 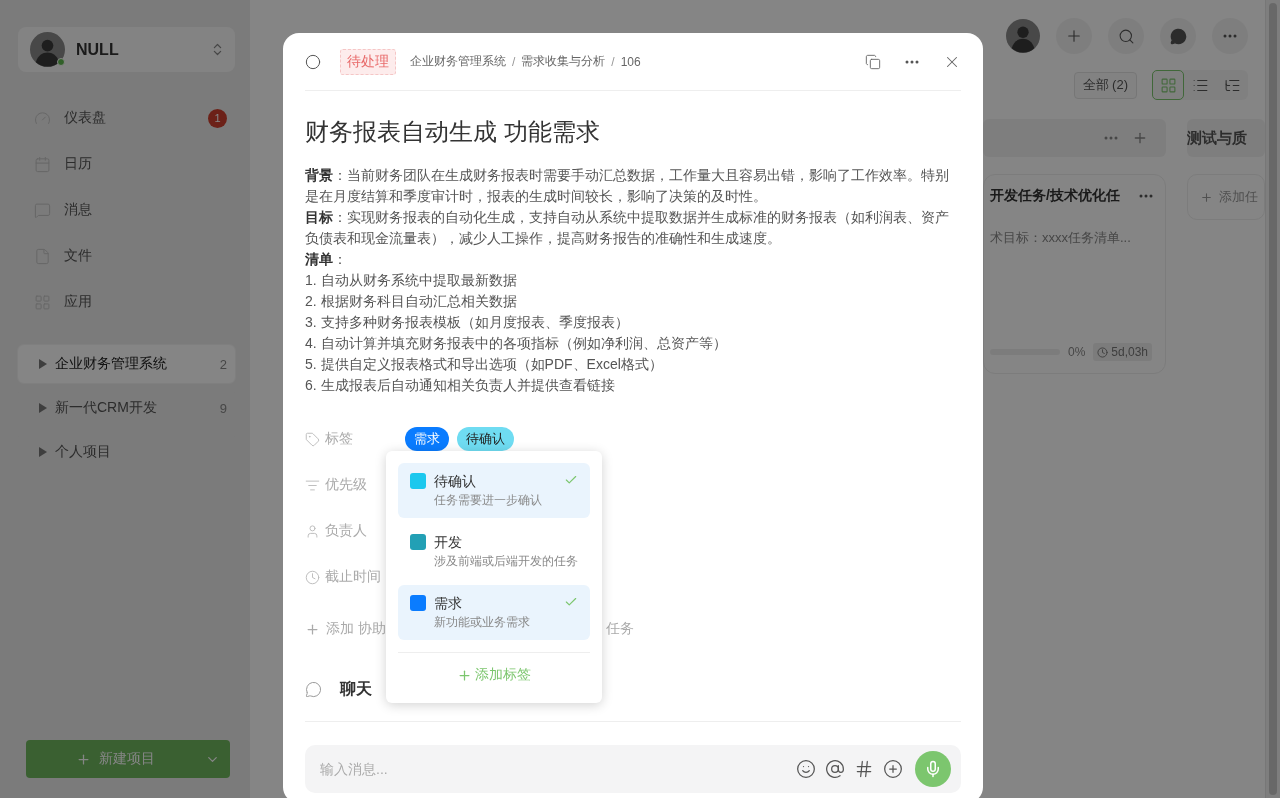 What do you see at coordinates (448, 541) in the screenshot?
I see `tag-name: 开发` at bounding box center [448, 541].